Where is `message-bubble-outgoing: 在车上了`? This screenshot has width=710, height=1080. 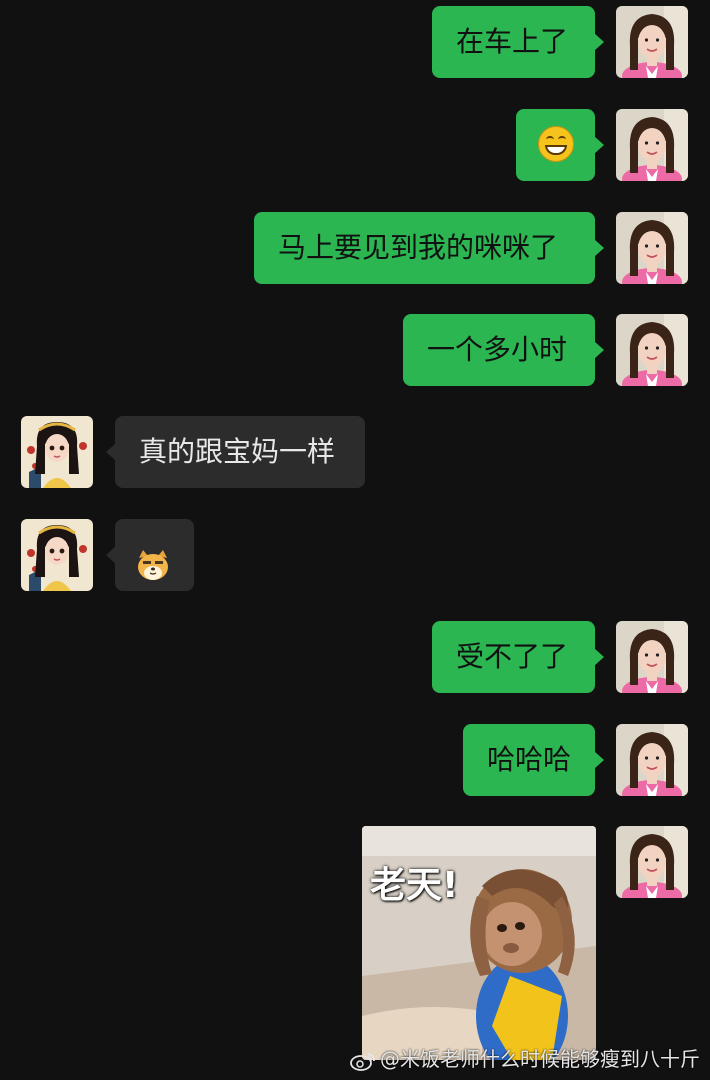
message-bubble-outgoing: 在车上了 is located at coordinates (518, 42).